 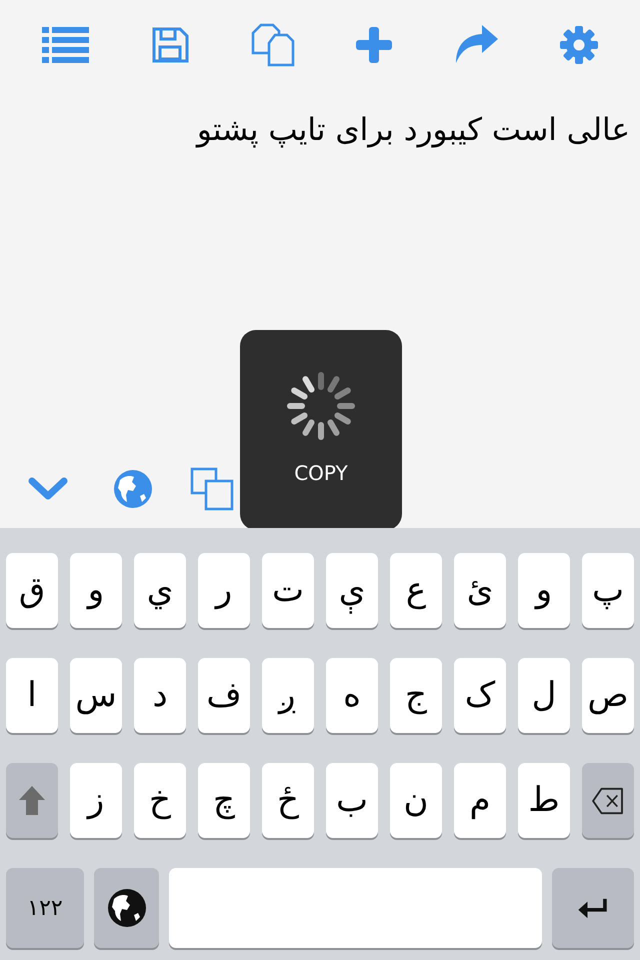 I want to click on key: ز, so click(x=96, y=800).